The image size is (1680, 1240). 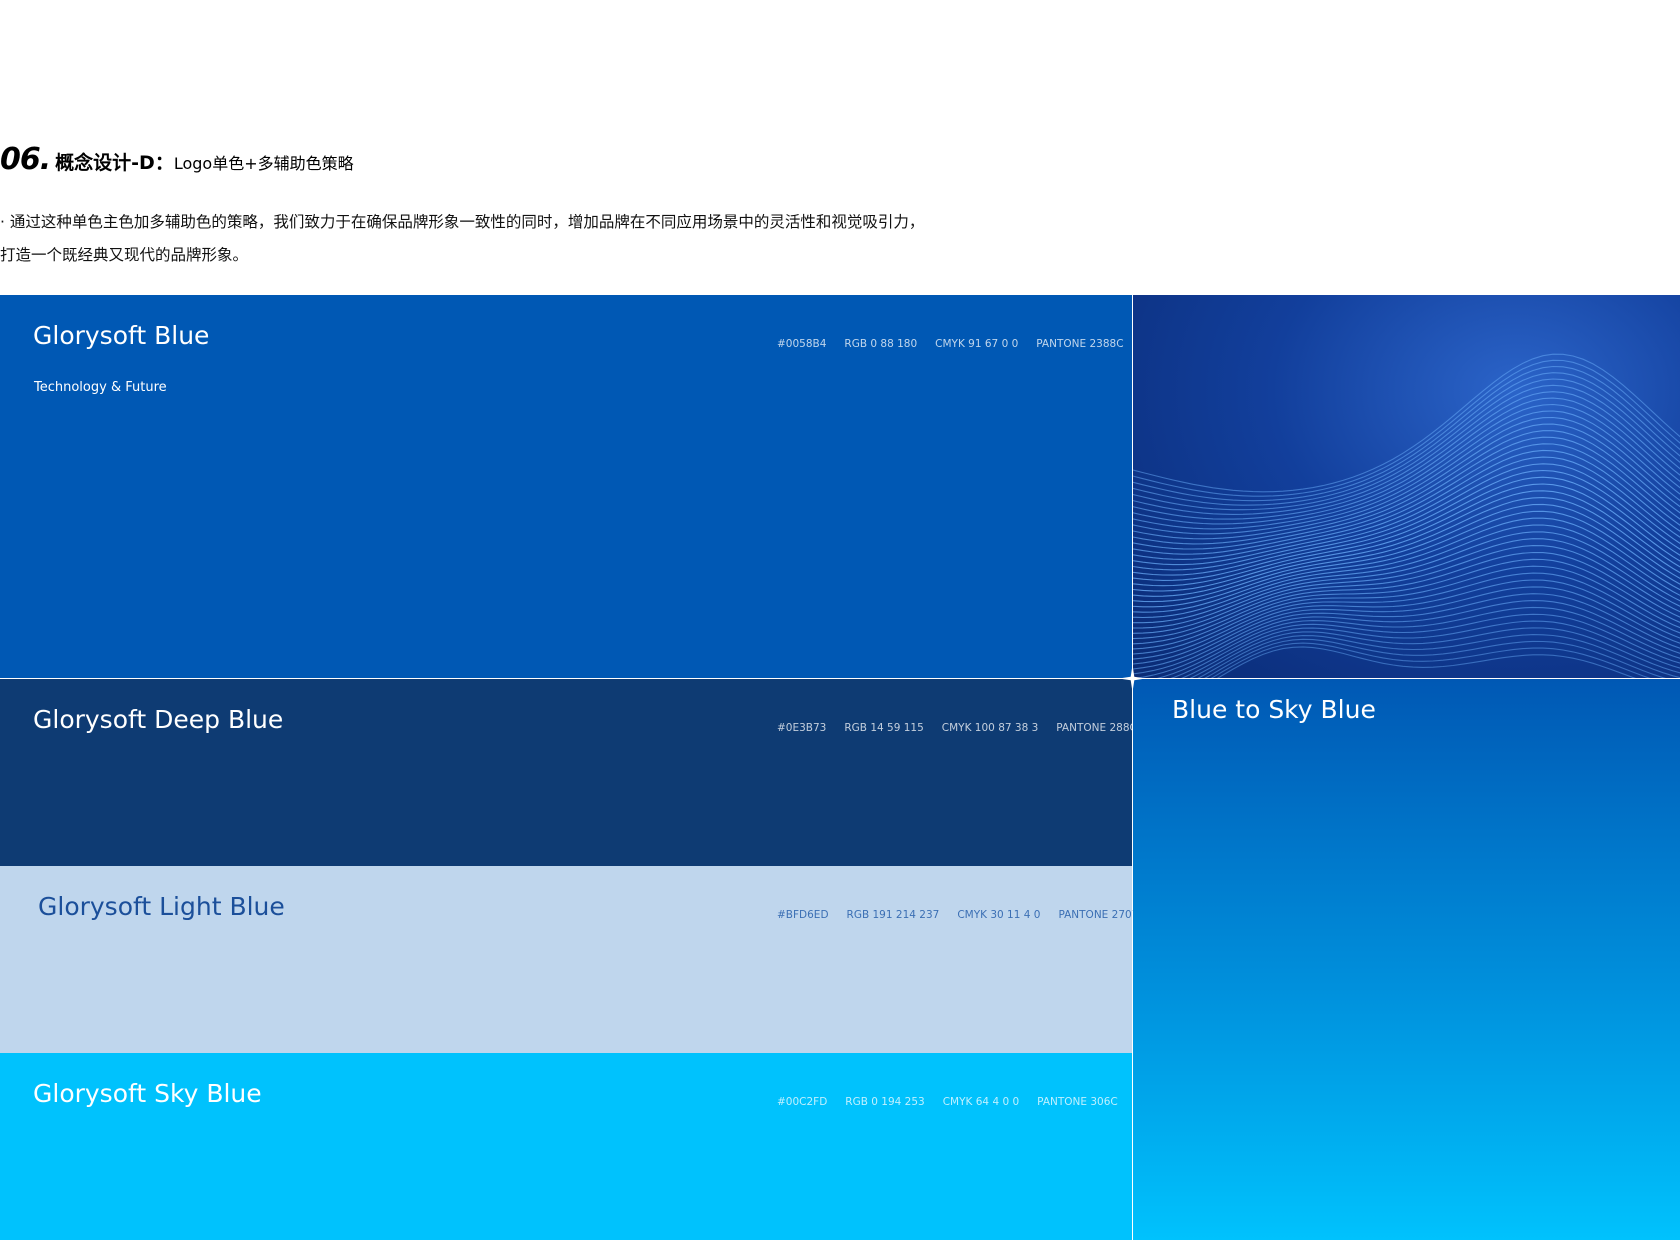 I want to click on spec-pantone: PANTONE 288C, so click(x=1096, y=728).